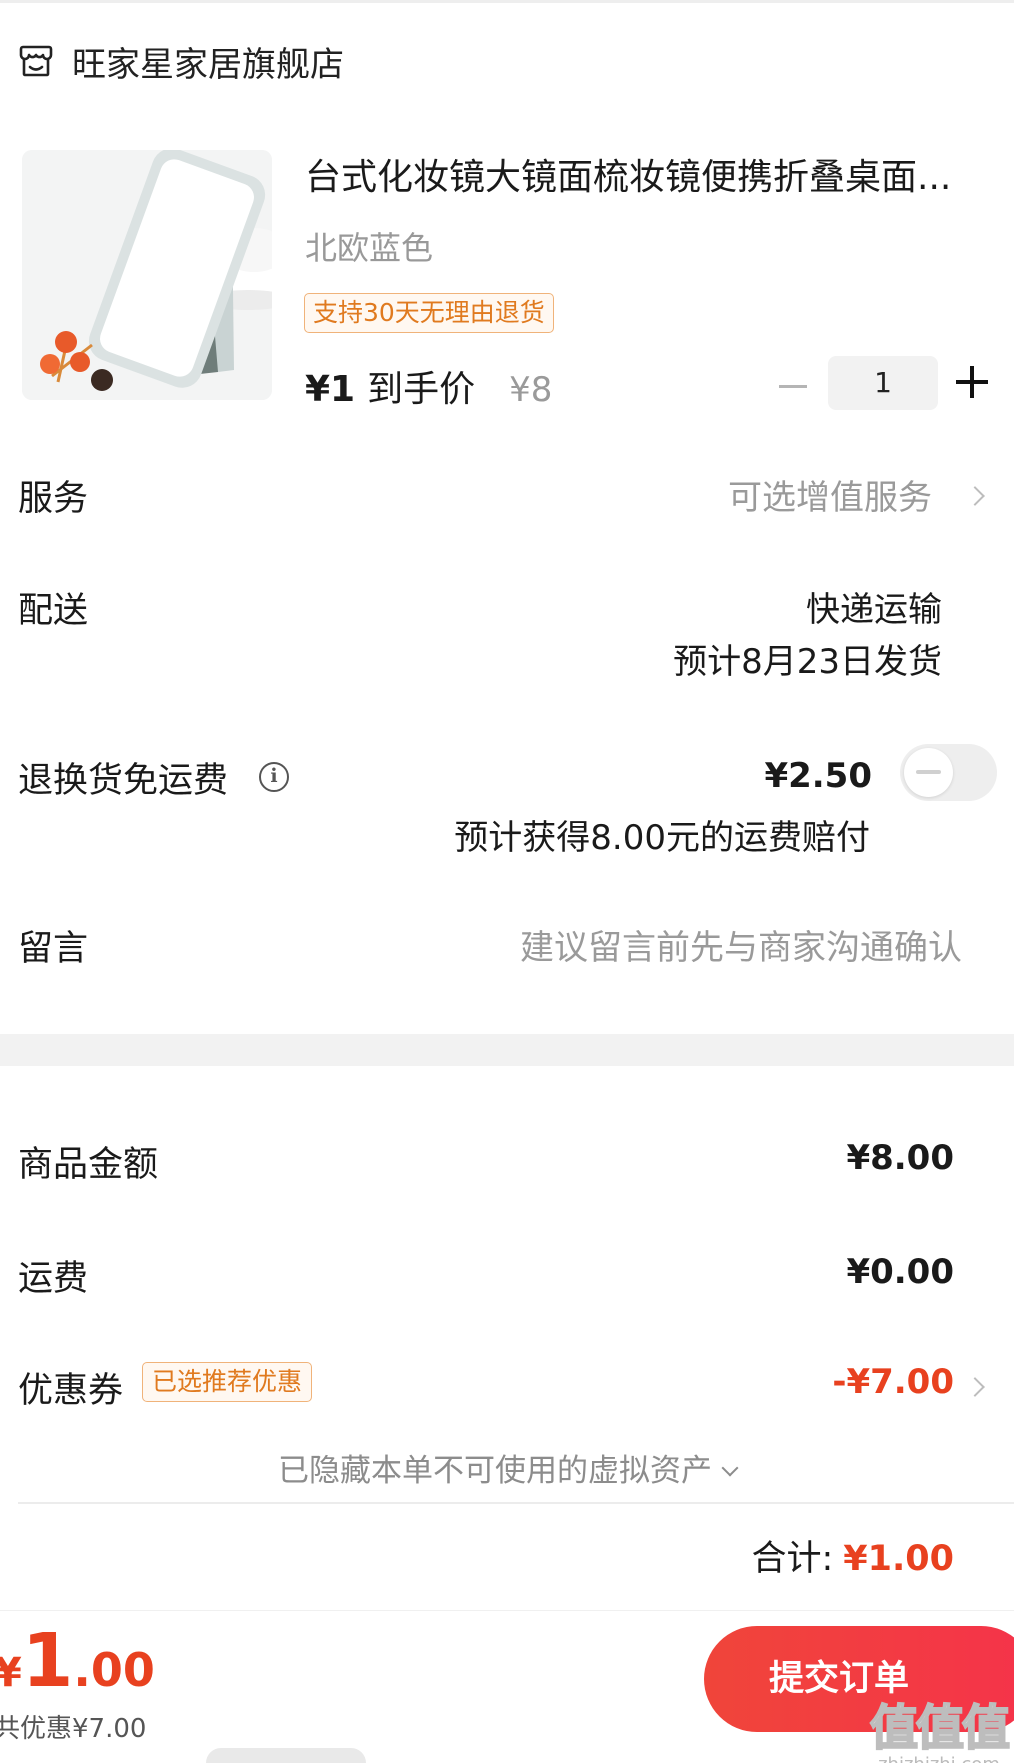 Image resolution: width=1014 pixels, height=1763 pixels. I want to click on return-shipping-price: ¥2.50, so click(818, 776).